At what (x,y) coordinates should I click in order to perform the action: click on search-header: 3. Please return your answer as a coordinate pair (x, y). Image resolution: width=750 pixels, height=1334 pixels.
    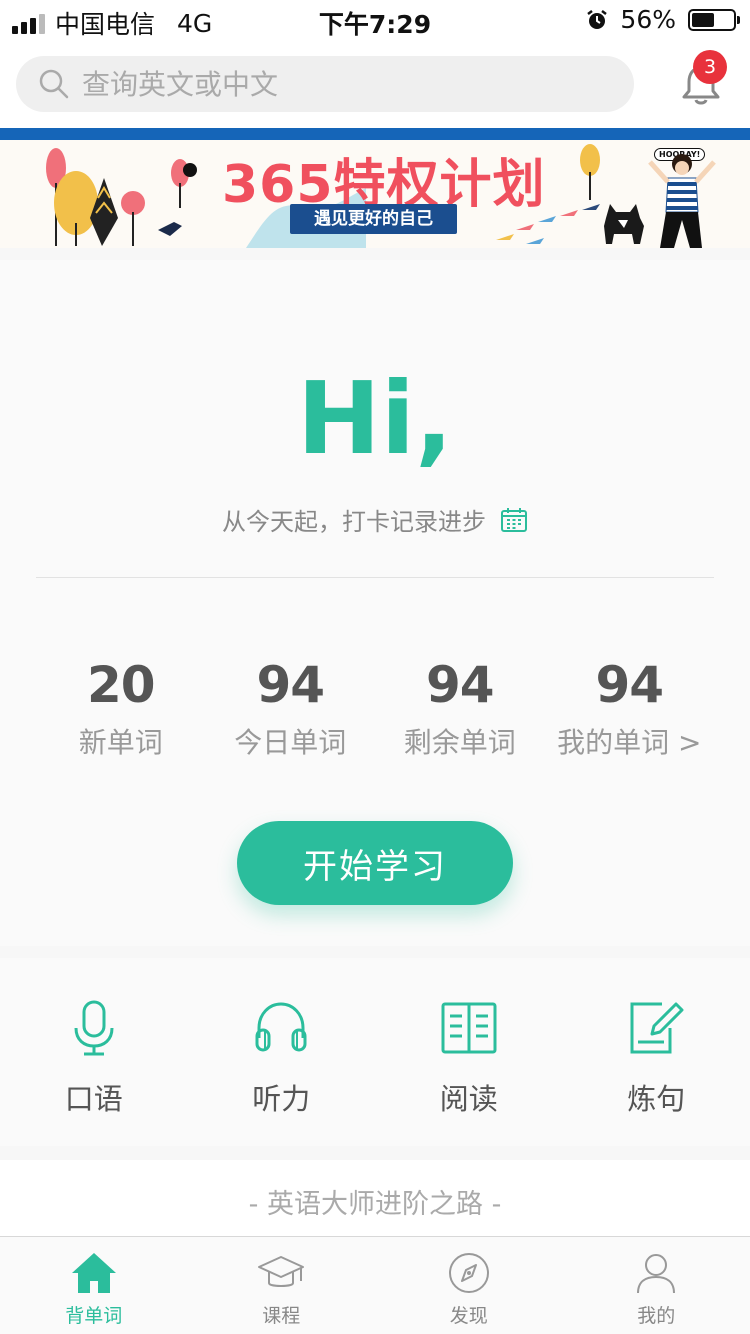
    Looking at the image, I should click on (375, 84).